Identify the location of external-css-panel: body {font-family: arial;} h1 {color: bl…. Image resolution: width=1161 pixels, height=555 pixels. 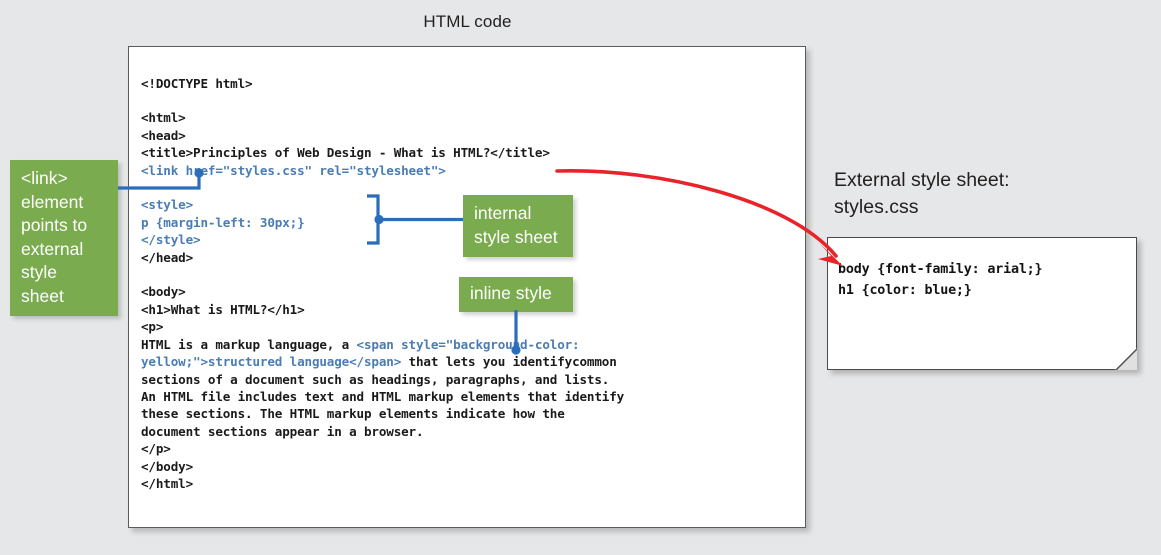
(982, 303).